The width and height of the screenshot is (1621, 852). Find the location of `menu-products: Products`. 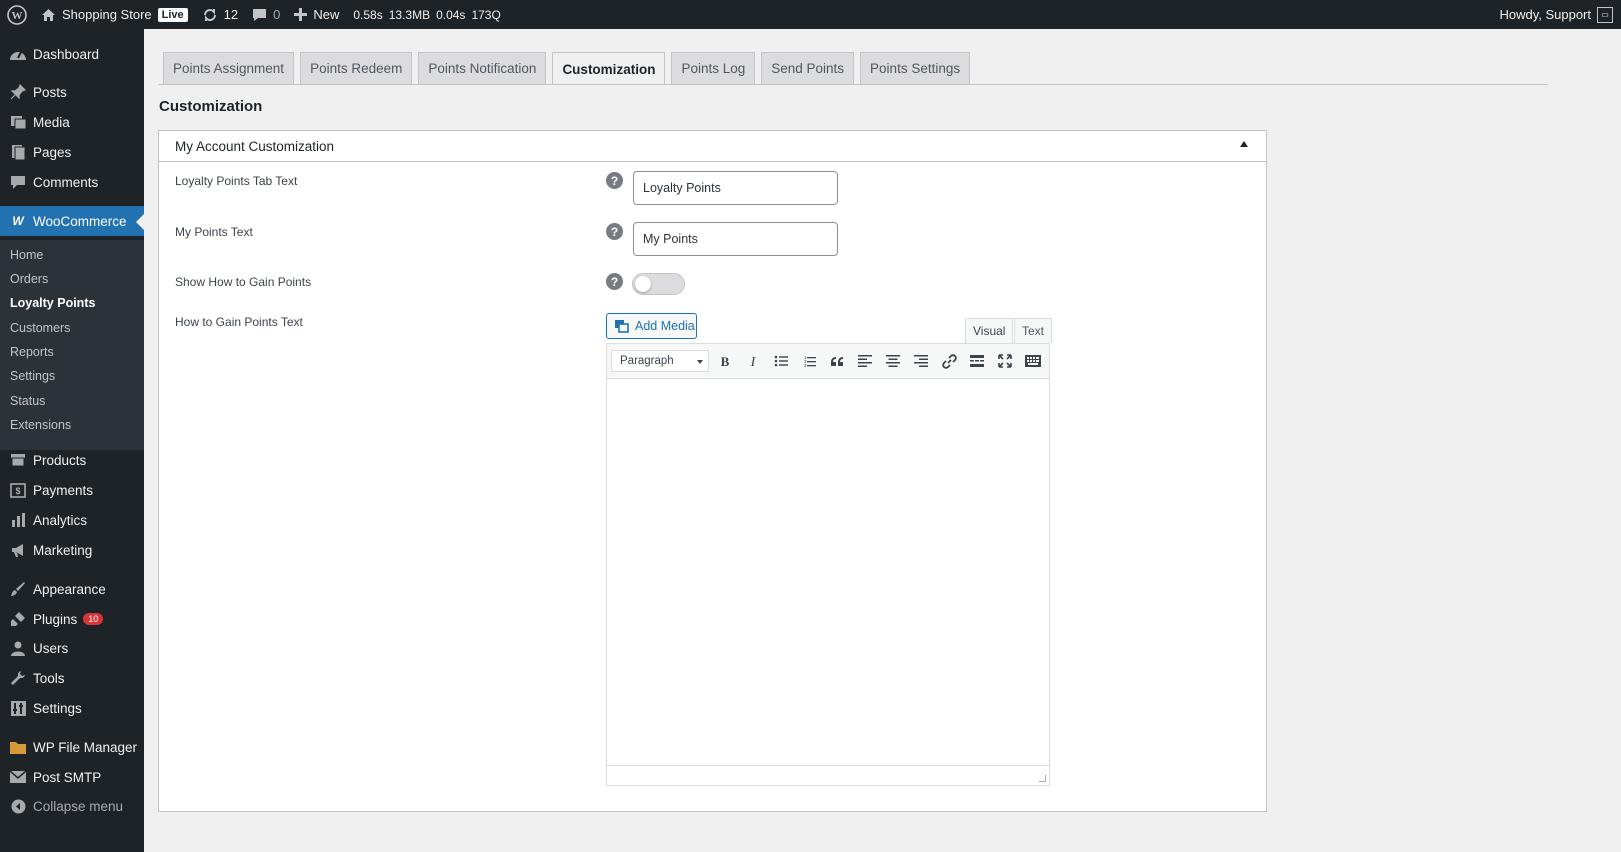

menu-products: Products is located at coordinates (72, 460).